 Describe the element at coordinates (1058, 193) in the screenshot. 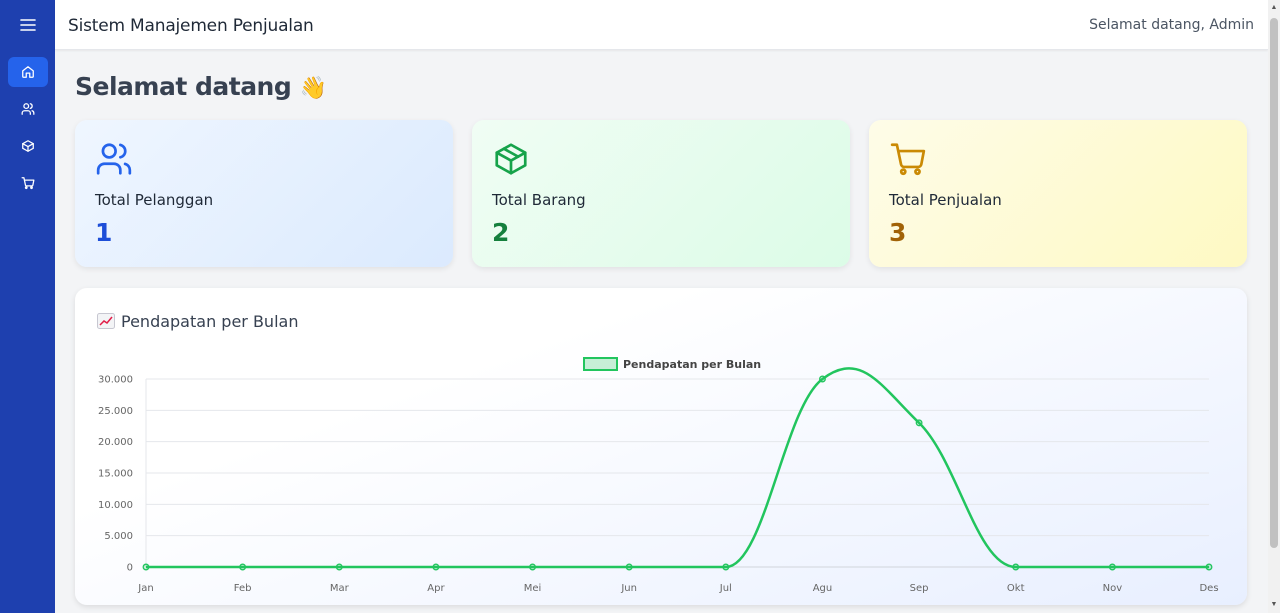

I see `stat-card-penjualan: Total Penjualan 3` at that location.